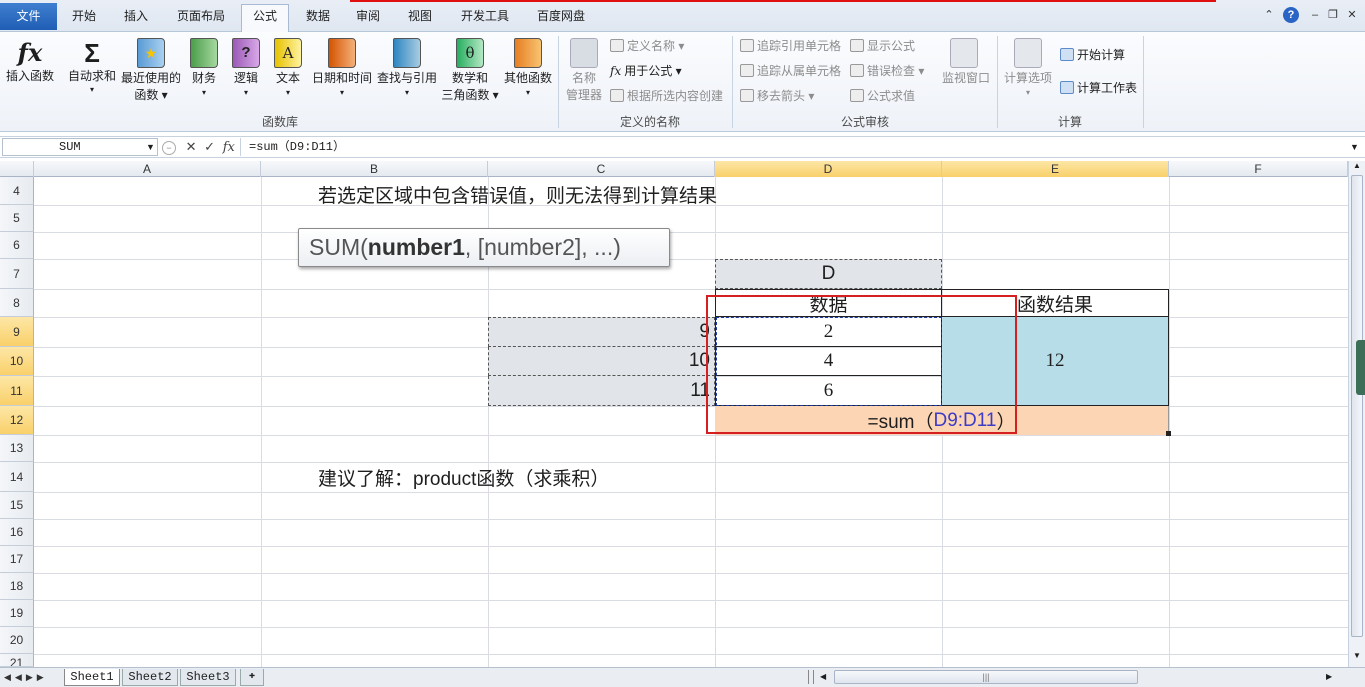  What do you see at coordinates (208, 677) in the screenshot?
I see `sheet-tab-3: Sheet3` at bounding box center [208, 677].